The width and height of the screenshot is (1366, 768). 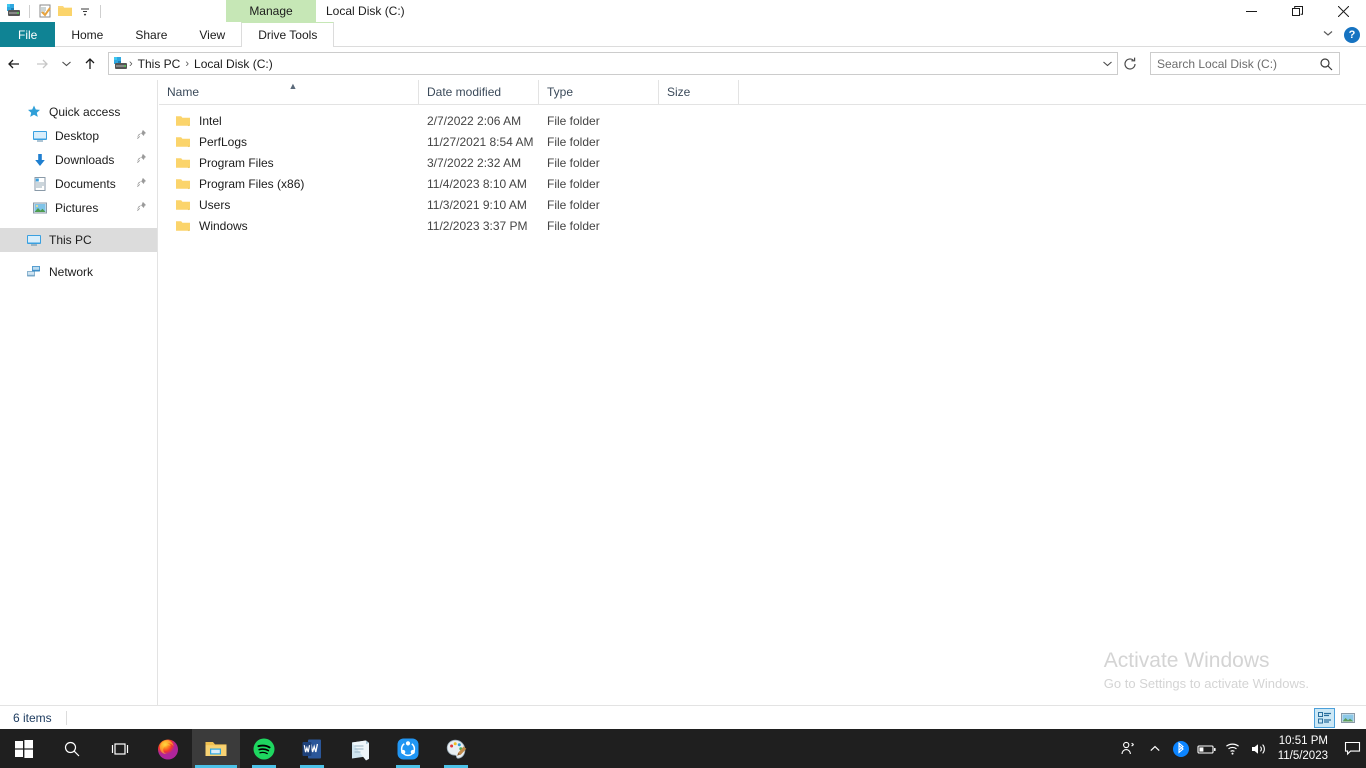 I want to click on sidebar-item-quick-access: Quick access, so click(x=78, y=112).